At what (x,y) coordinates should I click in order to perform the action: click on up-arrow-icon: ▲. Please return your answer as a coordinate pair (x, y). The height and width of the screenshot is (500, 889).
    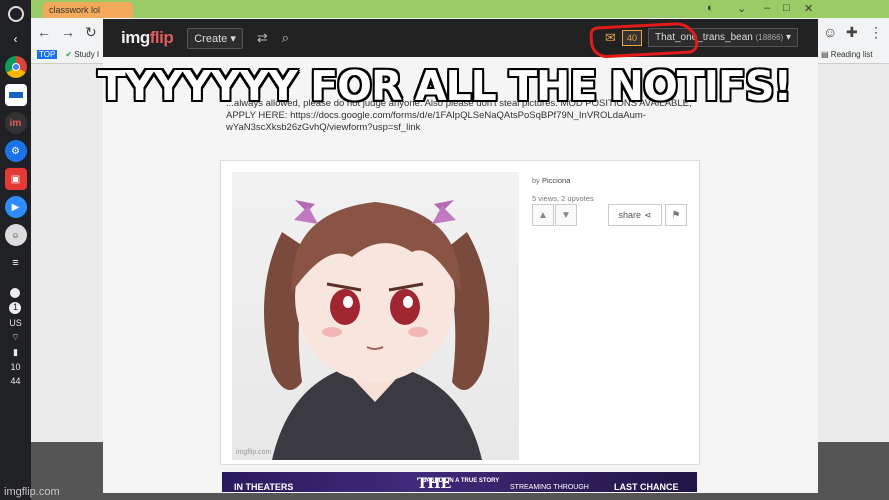
    Looking at the image, I should click on (543, 215).